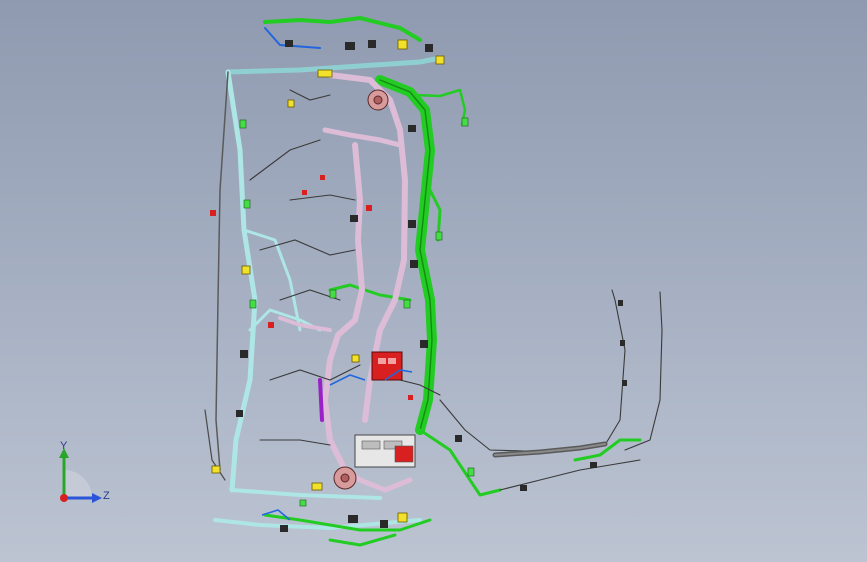  What do you see at coordinates (385, 451) in the screenshot?
I see `center-junction-module` at bounding box center [385, 451].